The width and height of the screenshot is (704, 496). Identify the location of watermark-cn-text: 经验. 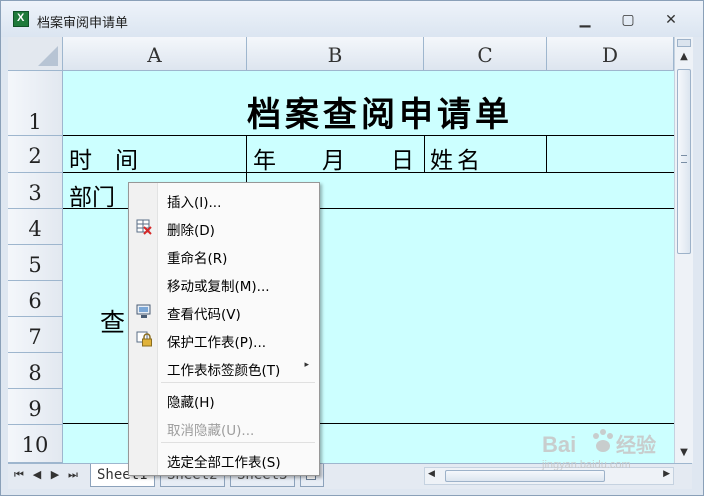
(636, 445).